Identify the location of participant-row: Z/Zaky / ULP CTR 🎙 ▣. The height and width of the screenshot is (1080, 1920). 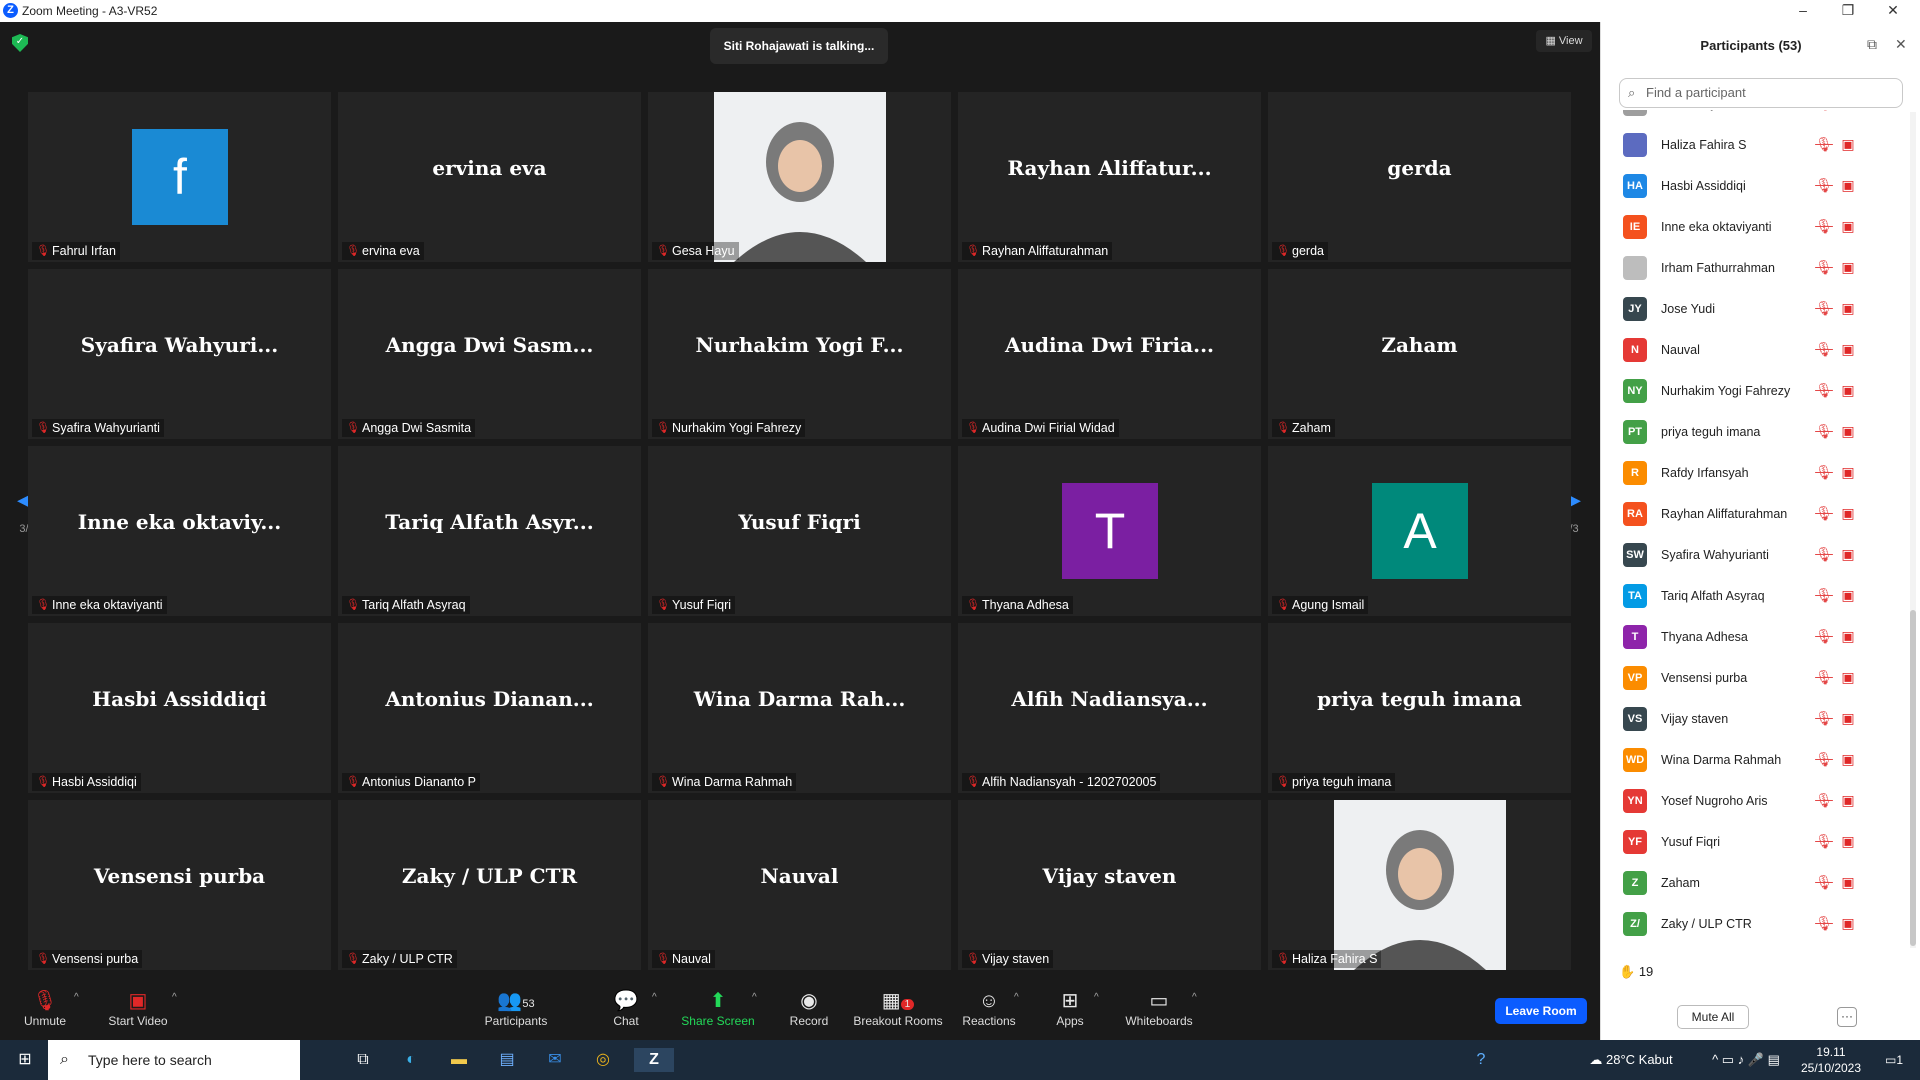
(1753, 924).